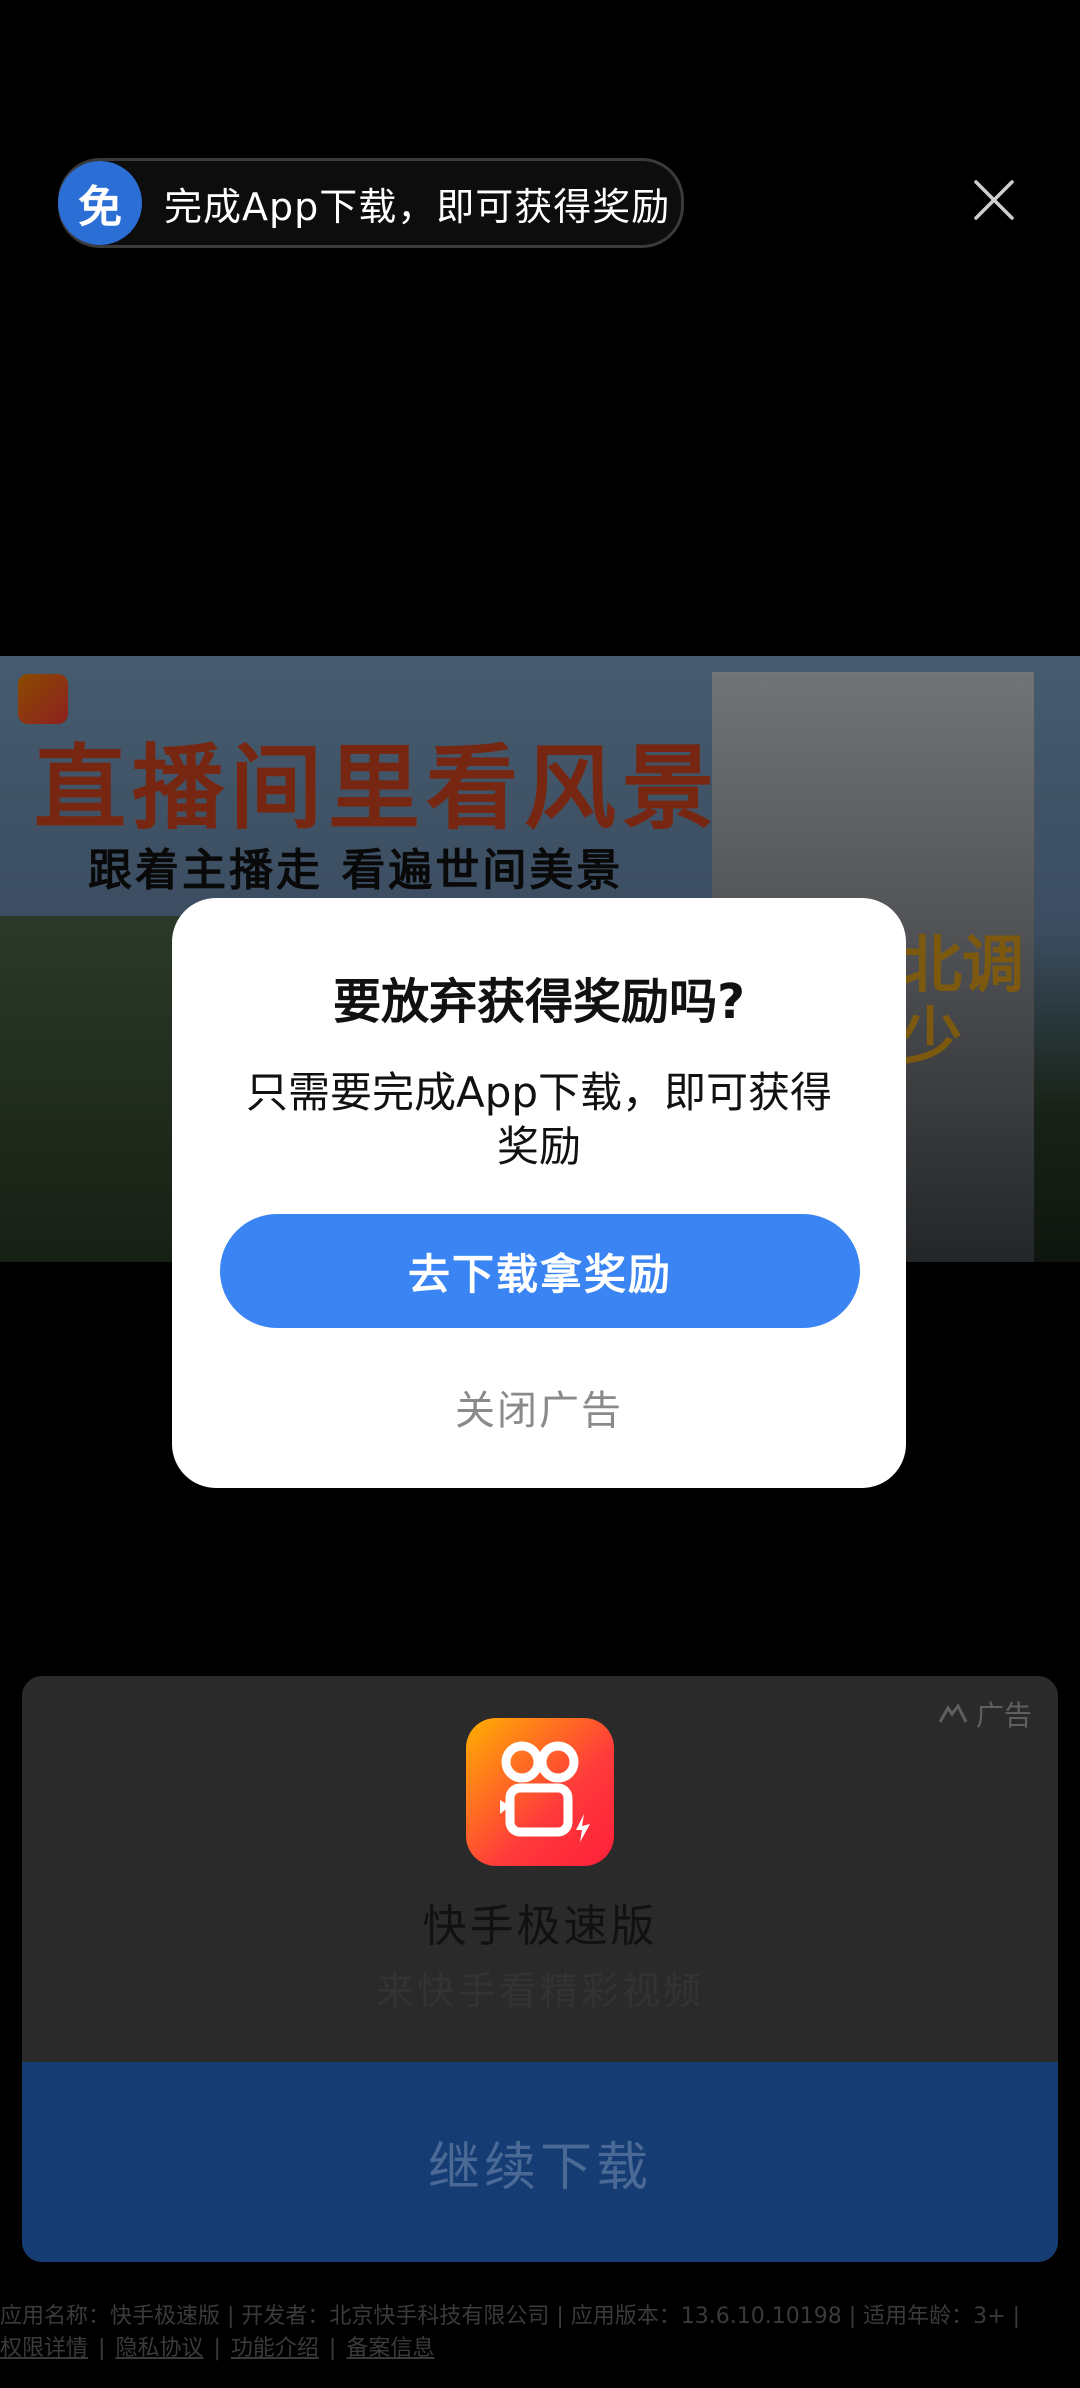  I want to click on close-ad-button: 关闭广告, so click(539, 1407).